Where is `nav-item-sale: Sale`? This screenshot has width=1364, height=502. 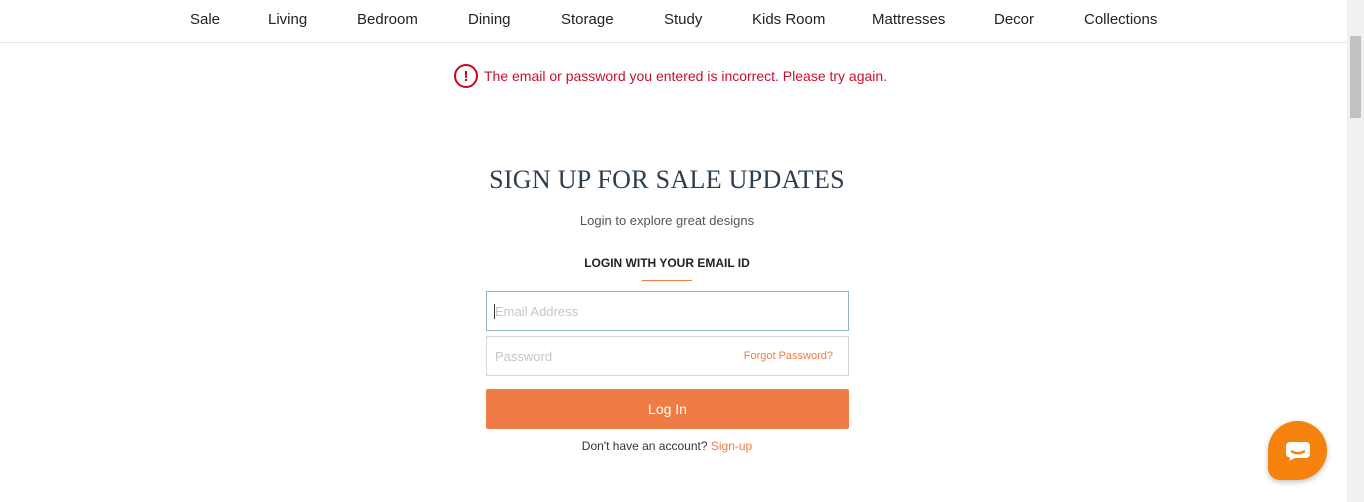 nav-item-sale: Sale is located at coordinates (205, 19).